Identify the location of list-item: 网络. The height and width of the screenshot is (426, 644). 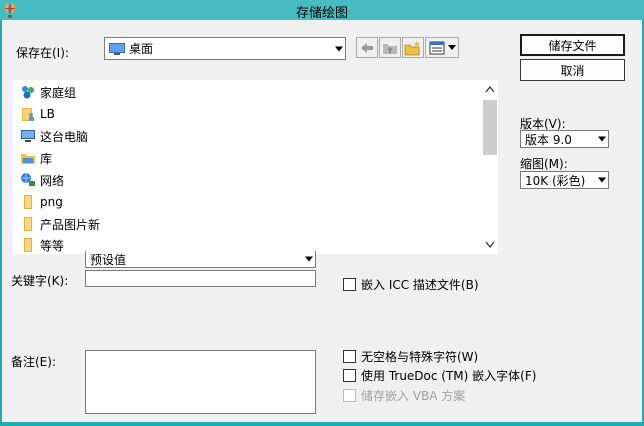
(42, 180).